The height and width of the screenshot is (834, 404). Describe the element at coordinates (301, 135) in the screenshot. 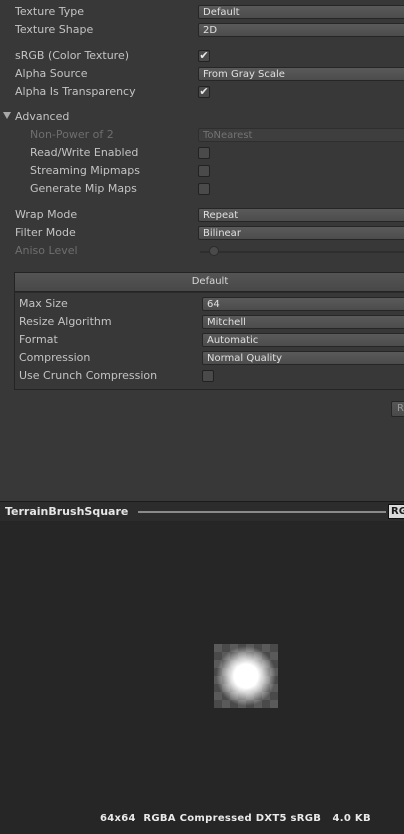

I see `non-power-of-2-dropdown: ToNearest` at that location.